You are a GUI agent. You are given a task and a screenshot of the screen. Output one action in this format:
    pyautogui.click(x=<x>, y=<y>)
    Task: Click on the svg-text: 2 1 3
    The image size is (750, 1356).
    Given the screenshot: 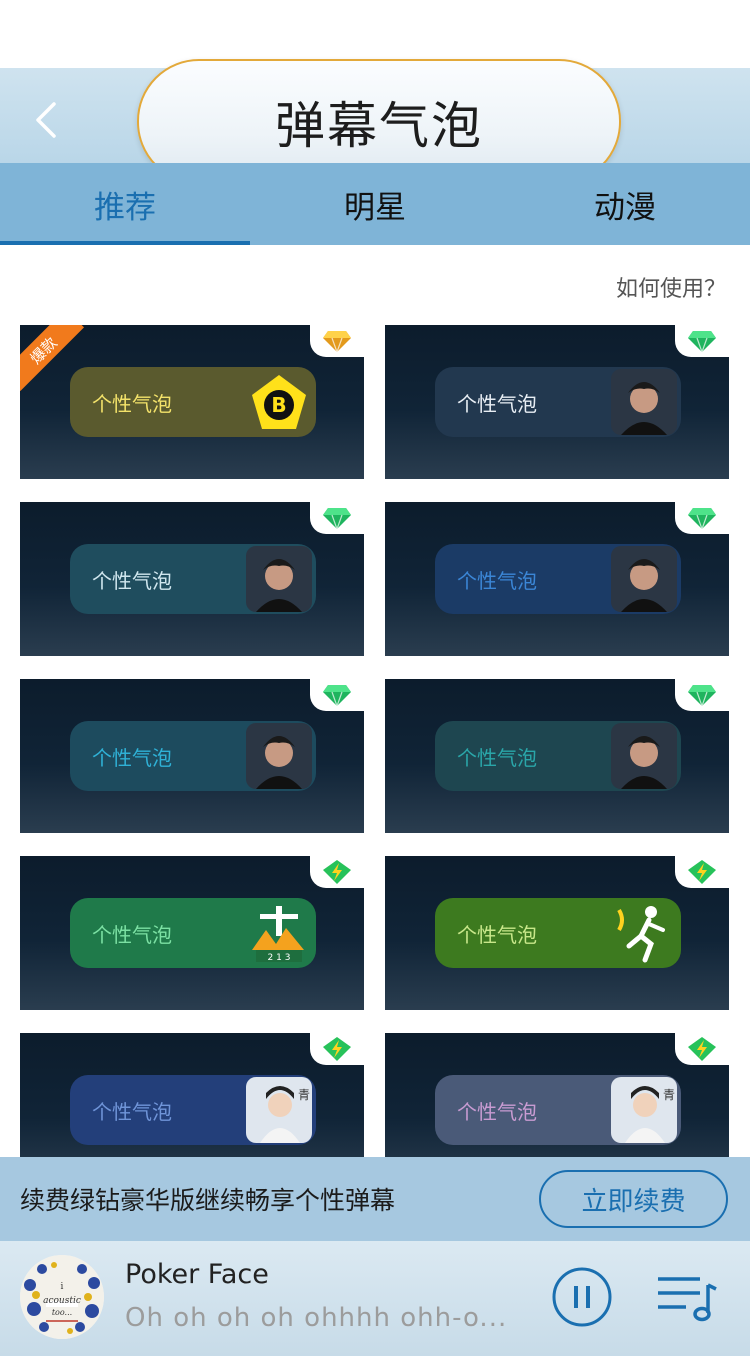 What is the action you would take?
    pyautogui.click(x=279, y=958)
    